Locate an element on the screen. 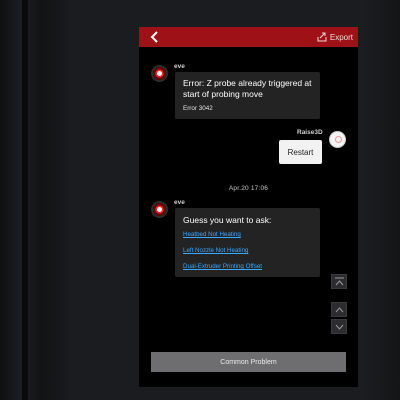 The height and width of the screenshot is (400, 400). suggestion-link-dual-extruder: Dual-Extruder Printing Offset is located at coordinates (248, 266).